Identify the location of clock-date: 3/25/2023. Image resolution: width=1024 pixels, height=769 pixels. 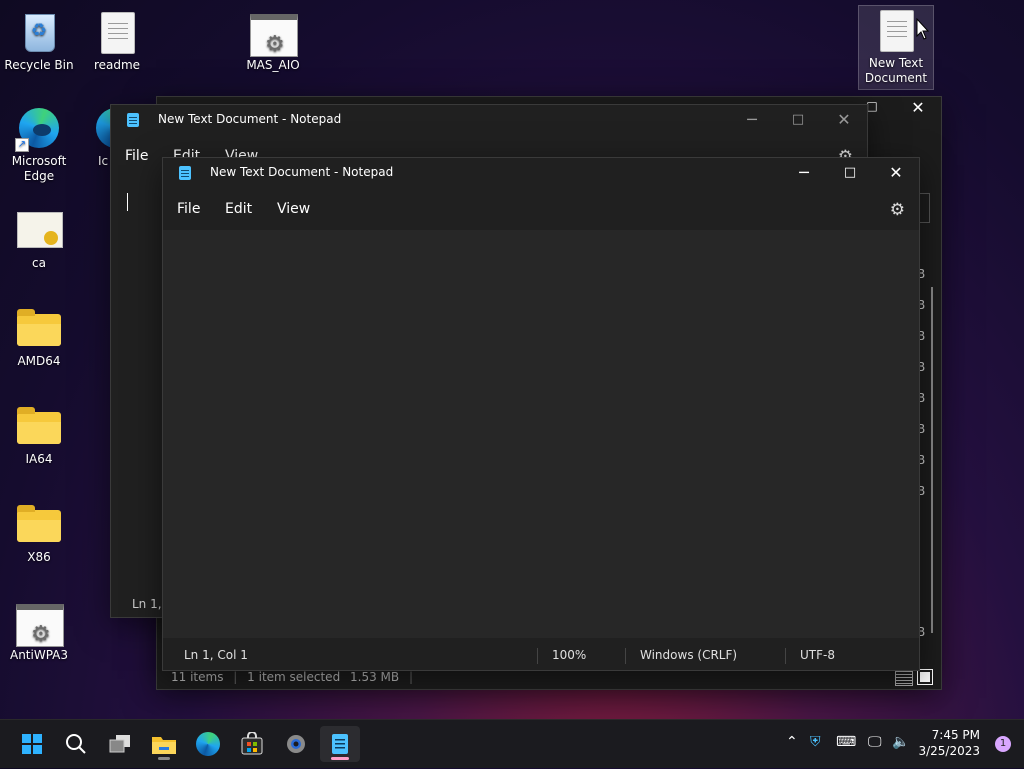
(949, 751).